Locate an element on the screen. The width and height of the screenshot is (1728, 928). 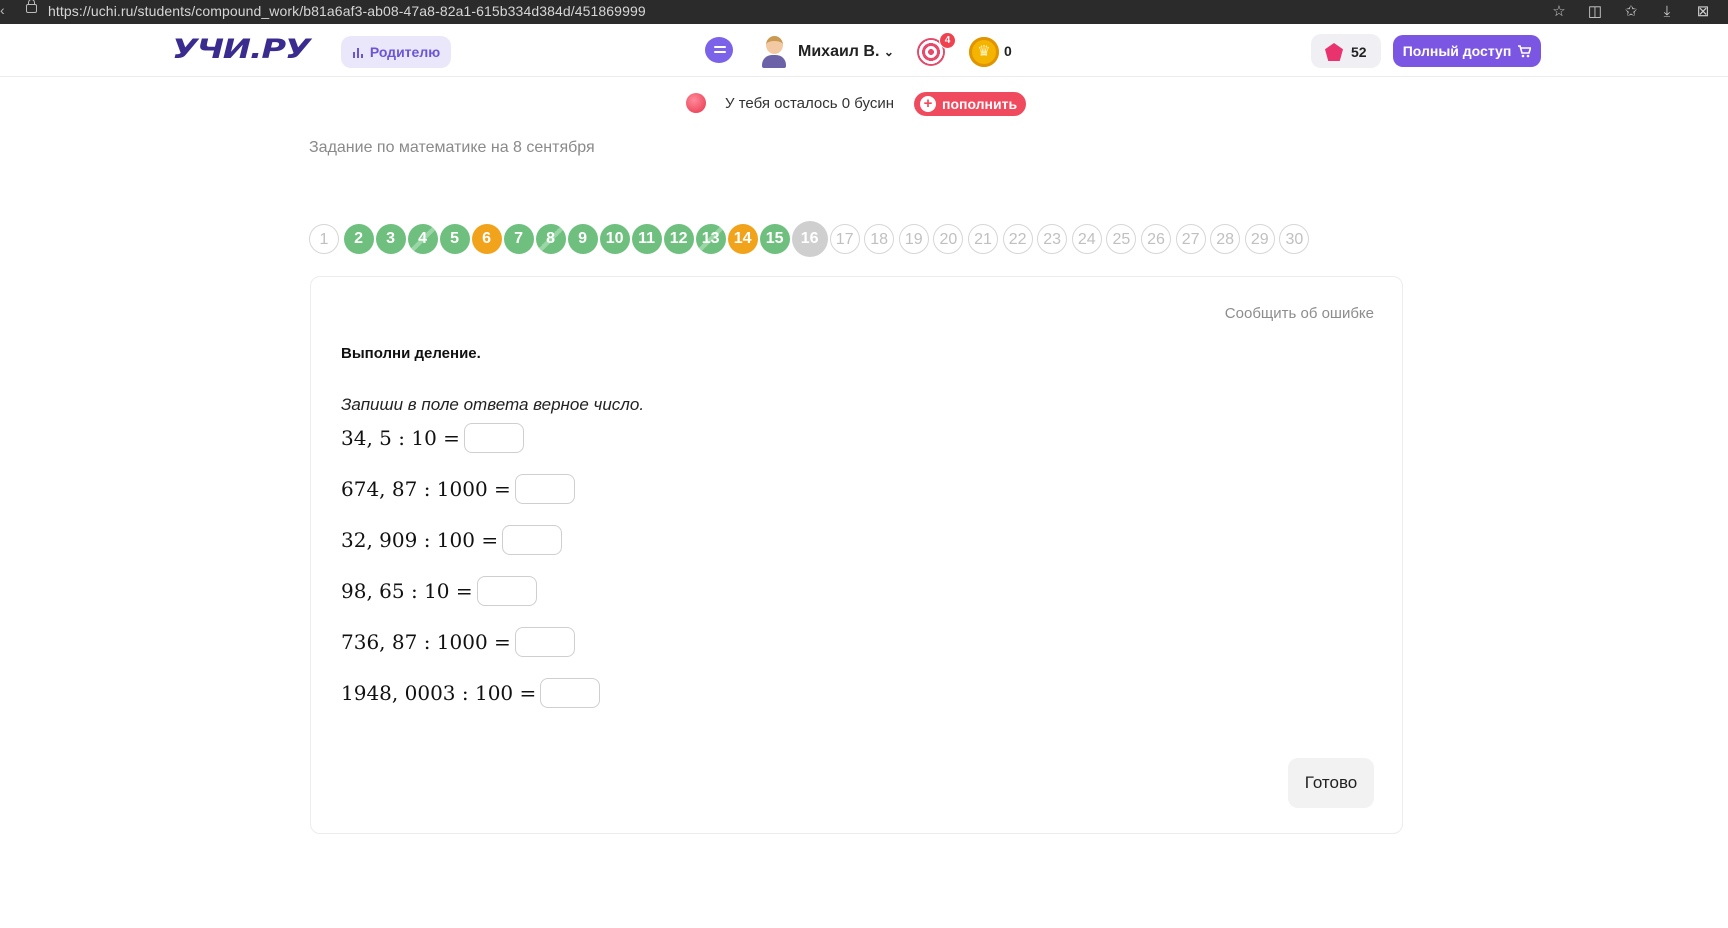
progress-step: 5 is located at coordinates (454, 239).